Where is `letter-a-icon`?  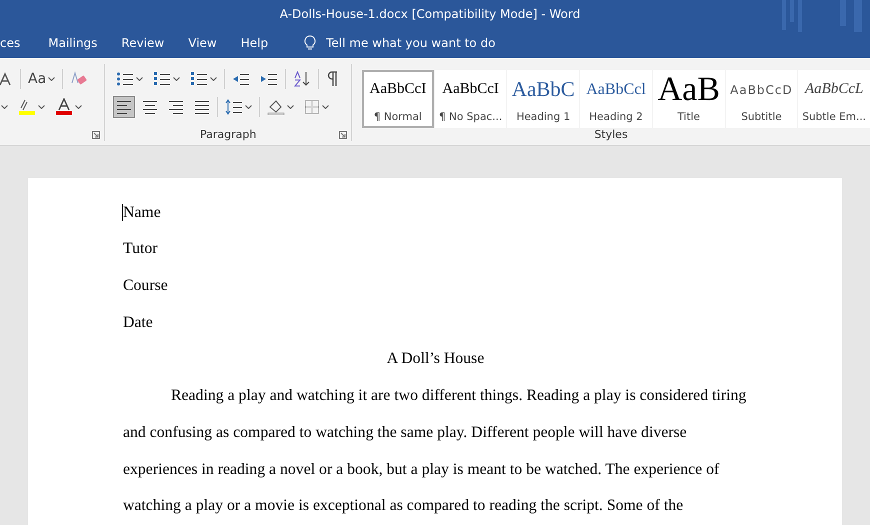 letter-a-icon is located at coordinates (6, 79).